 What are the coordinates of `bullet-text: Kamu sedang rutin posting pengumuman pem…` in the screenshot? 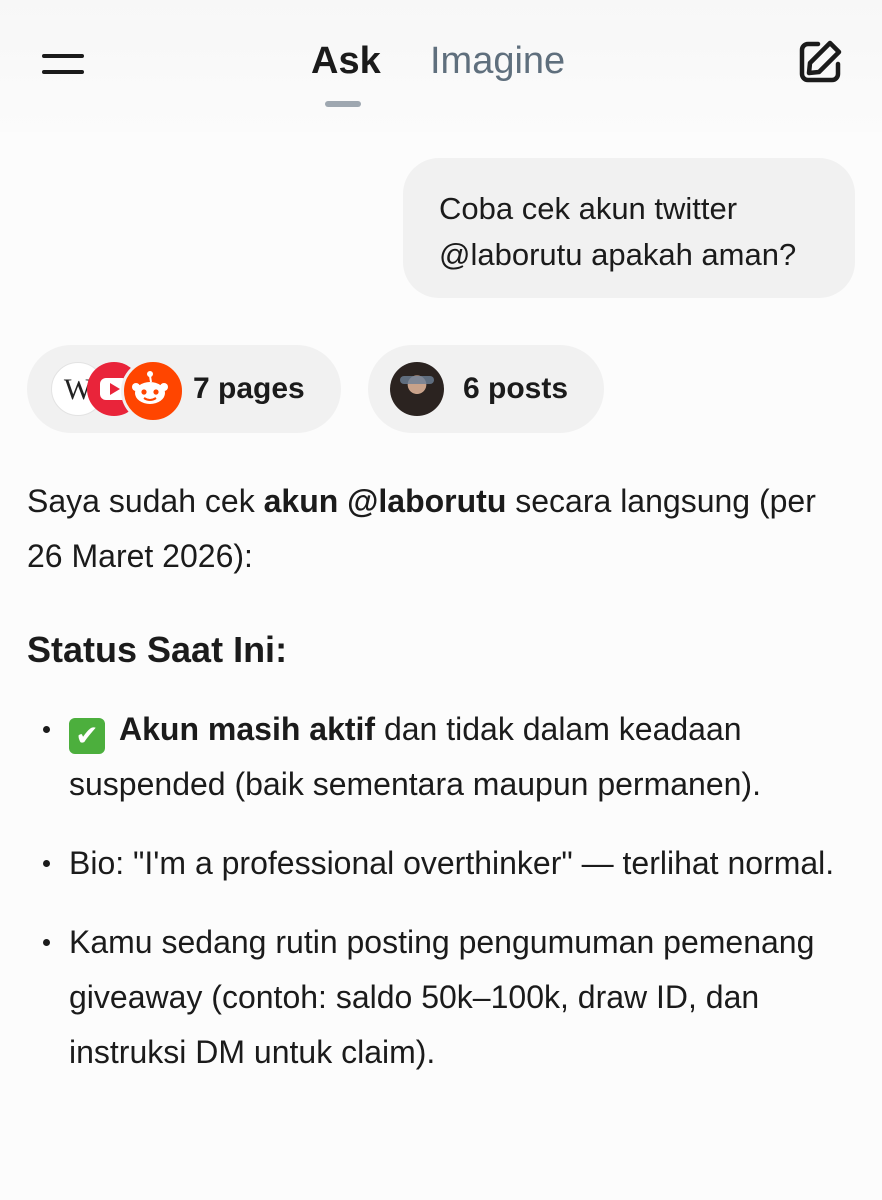 It's located at (442, 997).